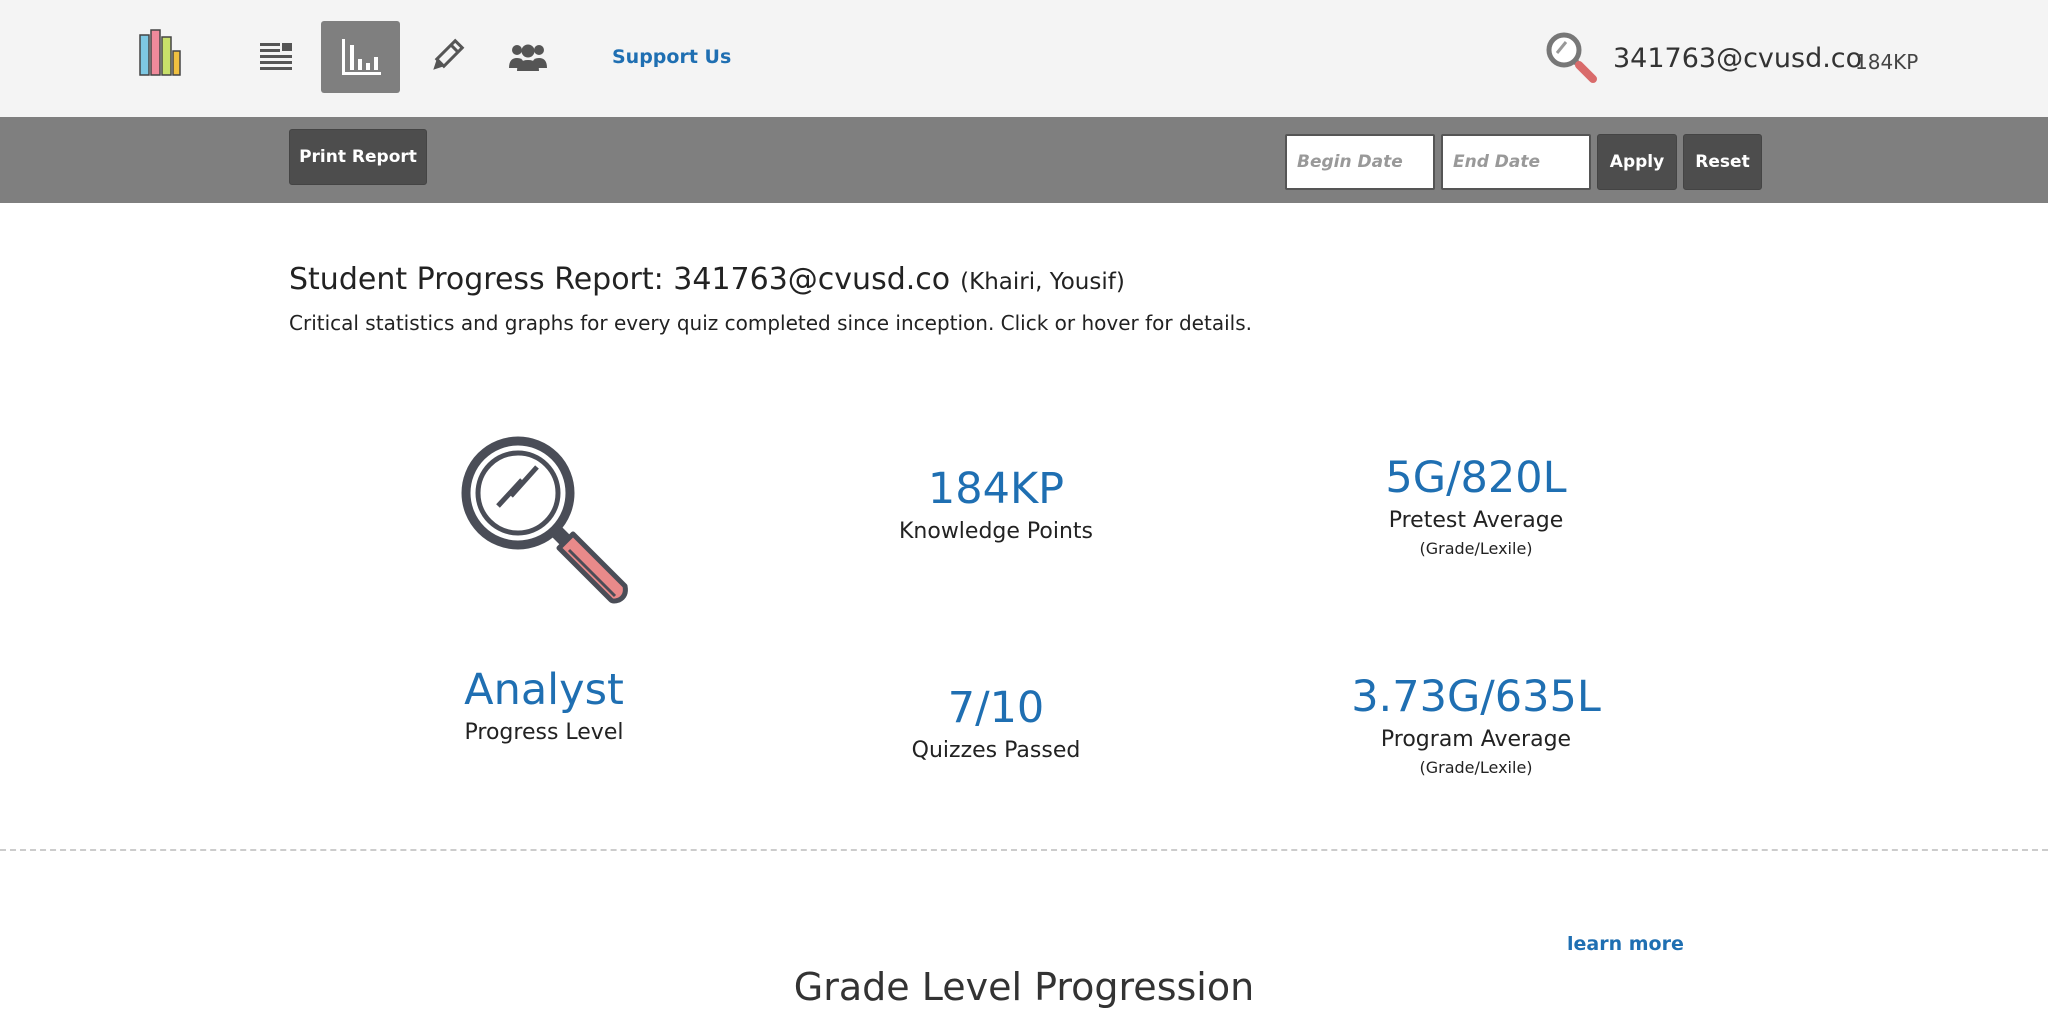 The width and height of the screenshot is (2048, 1010). What do you see at coordinates (1637, 162) in the screenshot?
I see `apply-button: Apply` at bounding box center [1637, 162].